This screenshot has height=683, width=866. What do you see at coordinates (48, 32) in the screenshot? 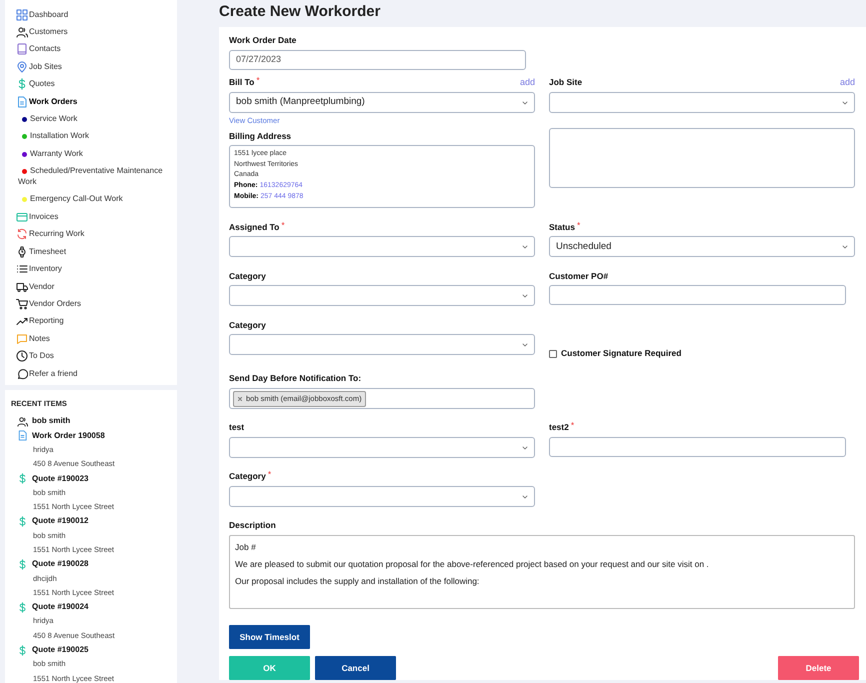
I see `sidebar-item: Customers` at bounding box center [48, 32].